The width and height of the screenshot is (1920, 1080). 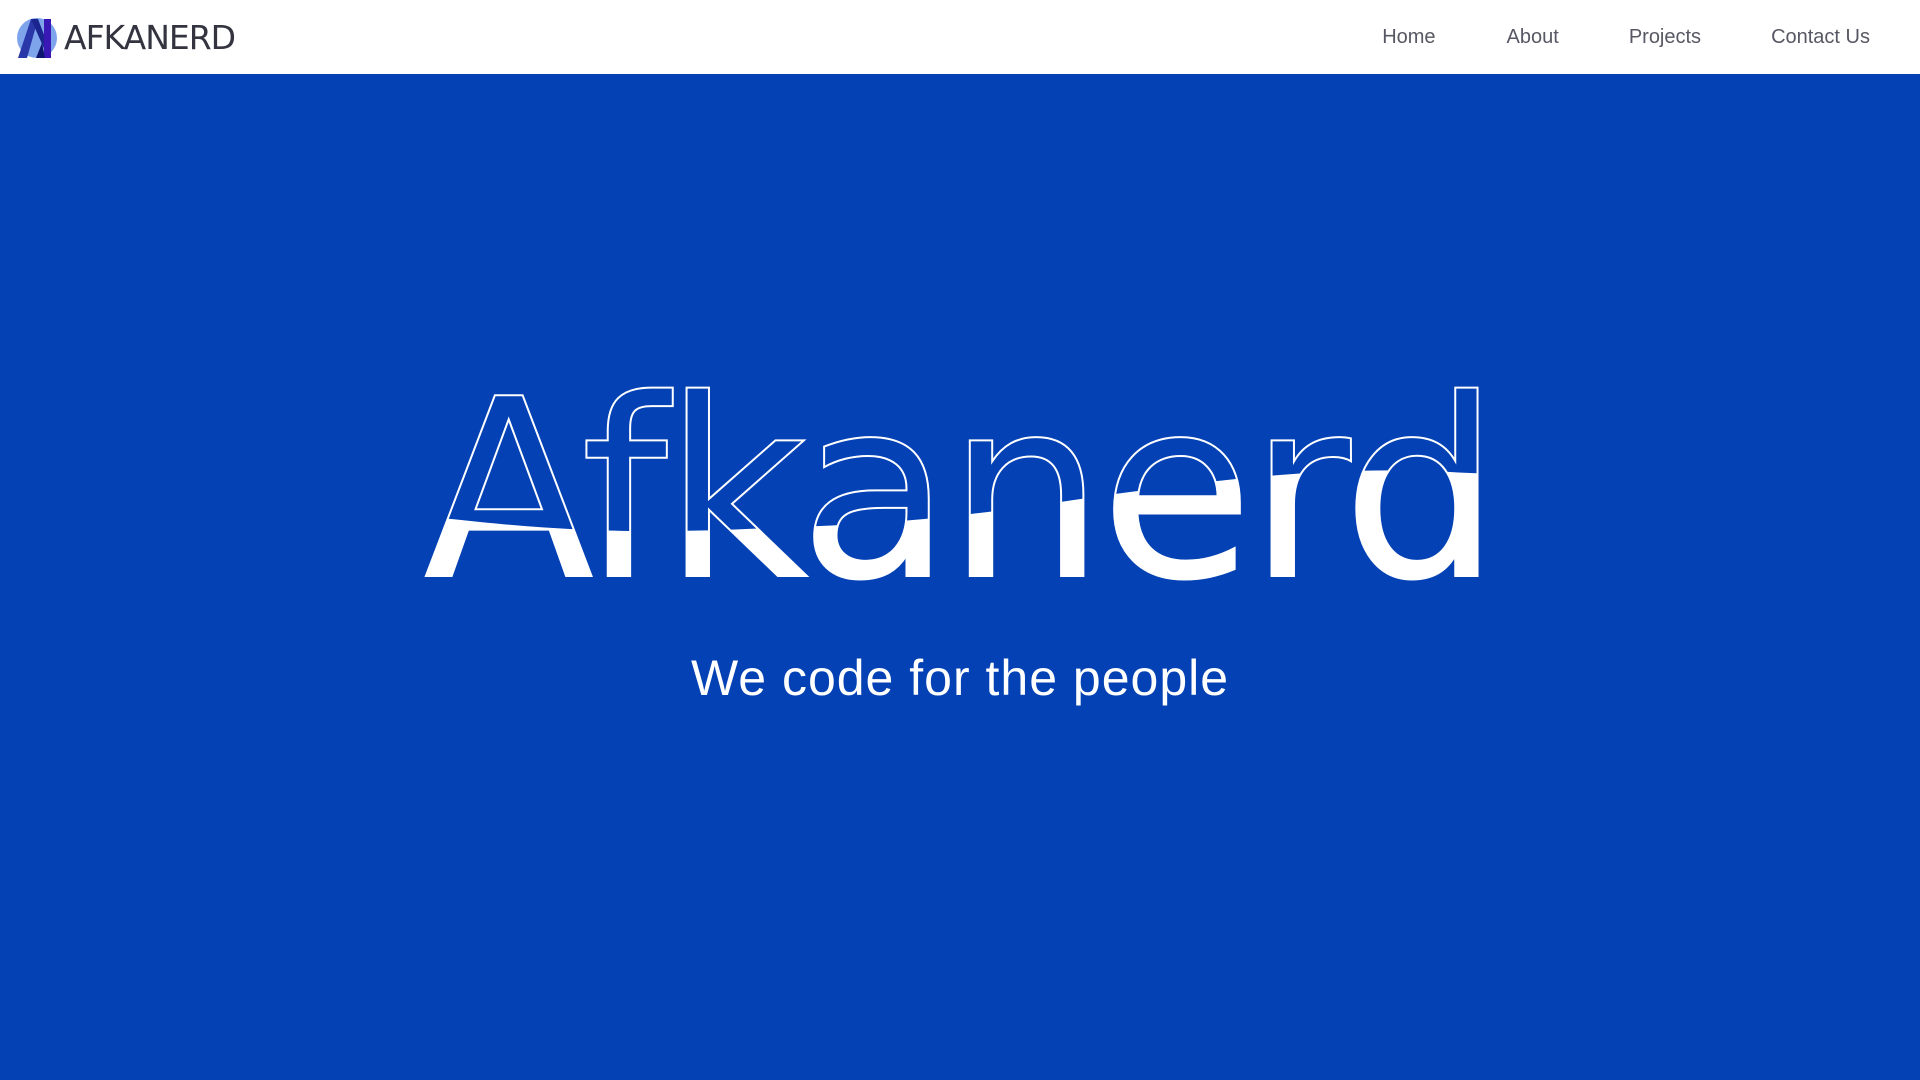 I want to click on nav-link-about: About, so click(x=1533, y=37).